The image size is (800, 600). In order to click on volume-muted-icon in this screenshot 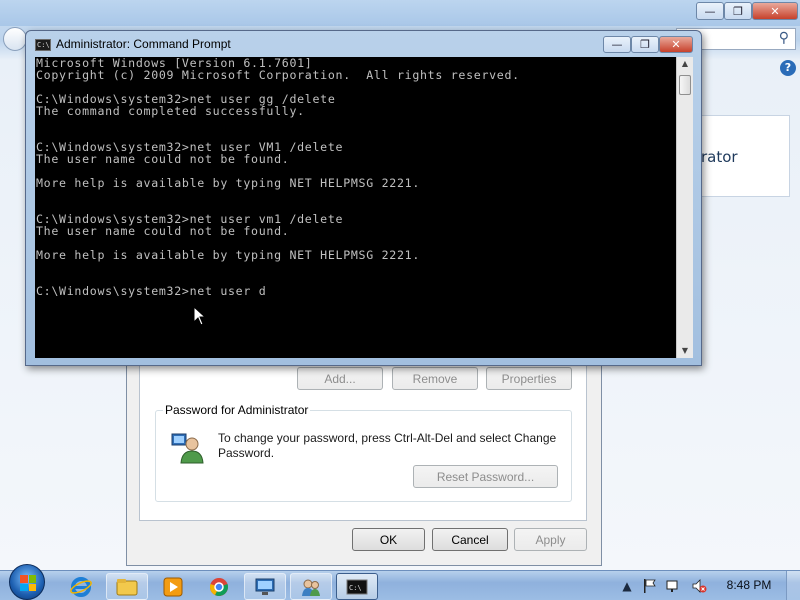, I will do `click(699, 586)`.